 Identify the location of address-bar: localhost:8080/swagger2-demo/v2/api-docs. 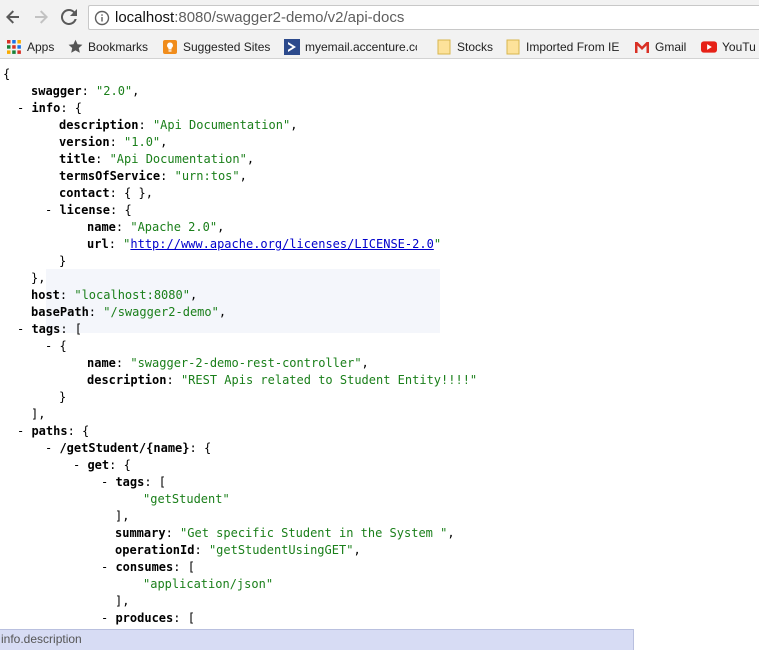
(423, 17).